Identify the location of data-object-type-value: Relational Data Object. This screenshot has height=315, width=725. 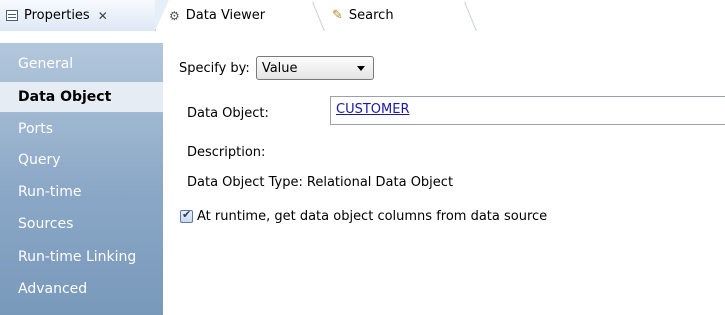
(380, 182).